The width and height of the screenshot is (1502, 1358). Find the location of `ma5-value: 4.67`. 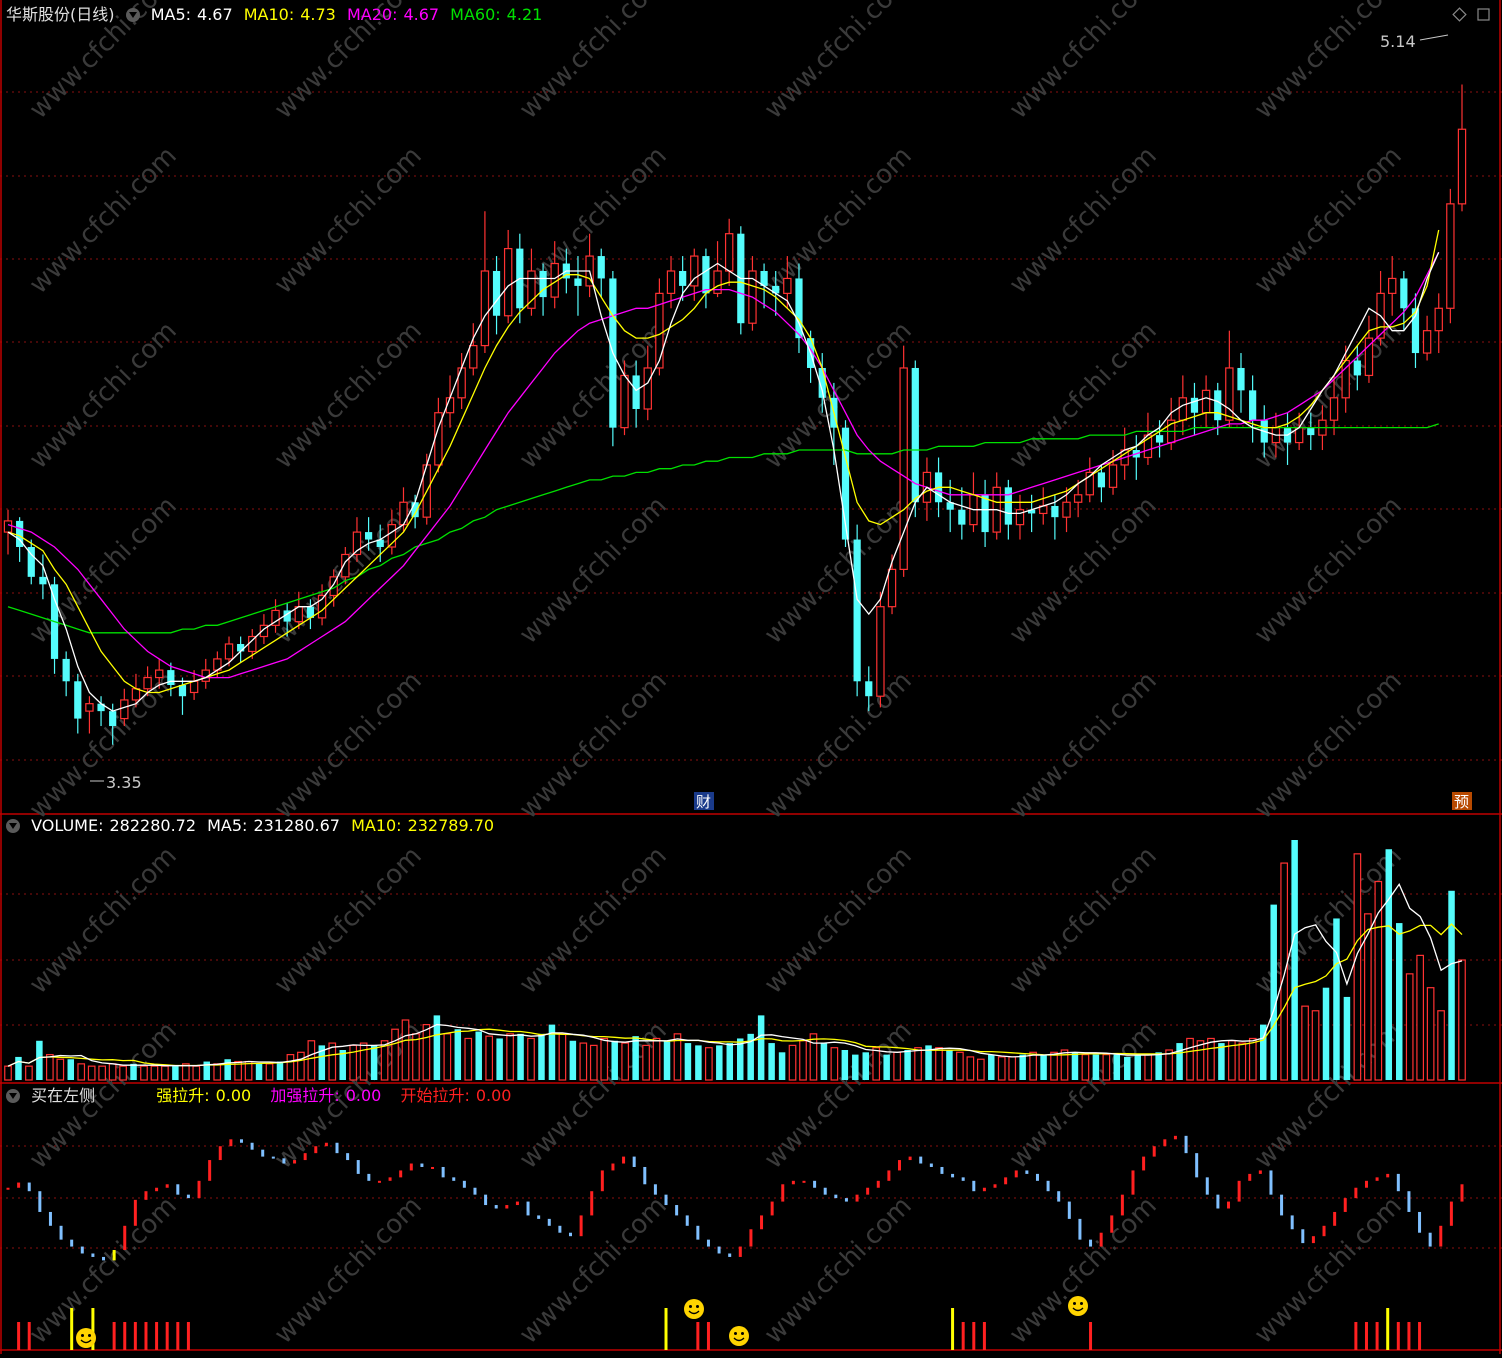

ma5-value: 4.67 is located at coordinates (215, 14).